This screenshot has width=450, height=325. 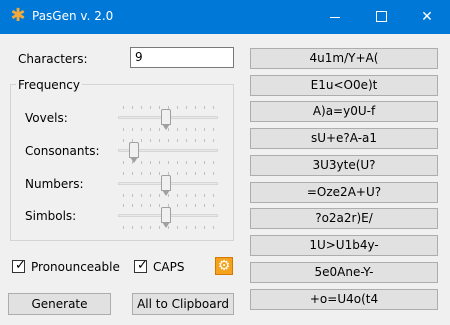 I want to click on password-button-10: +o=U4o(t4, so click(x=344, y=299).